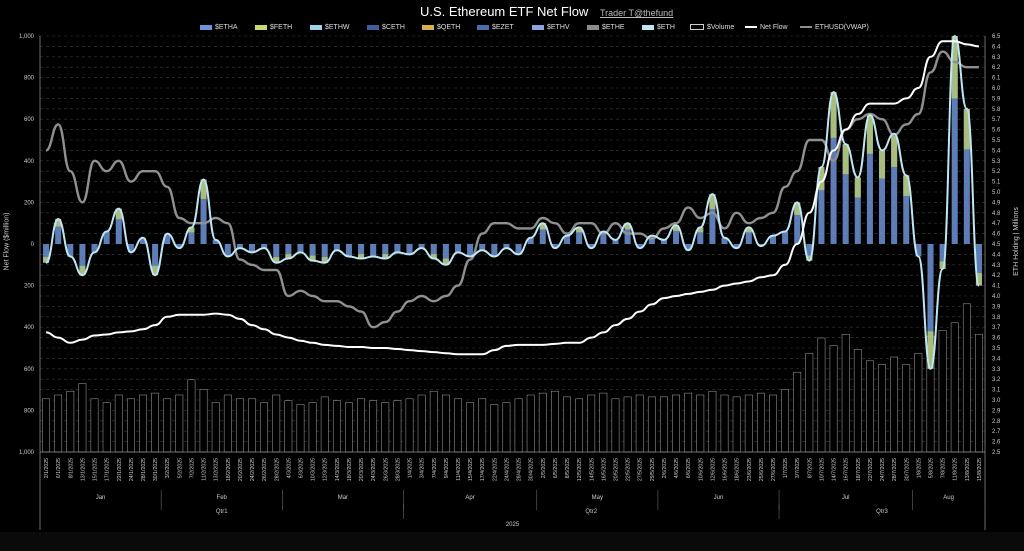 The width and height of the screenshot is (1024, 551). What do you see at coordinates (544, 468) in the screenshot?
I see `x-tick-label: 2/5/2025` at bounding box center [544, 468].